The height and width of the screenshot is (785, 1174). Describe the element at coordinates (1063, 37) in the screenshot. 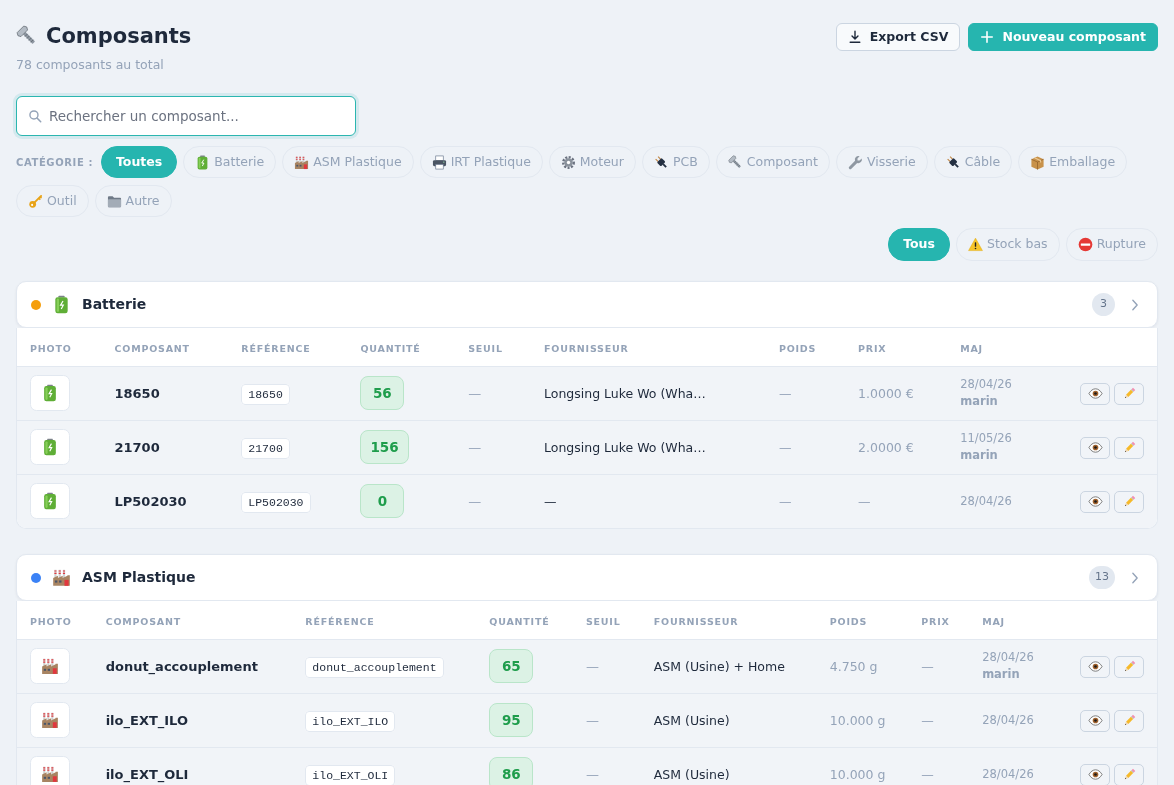

I see `create-button: Nouveau composant` at that location.